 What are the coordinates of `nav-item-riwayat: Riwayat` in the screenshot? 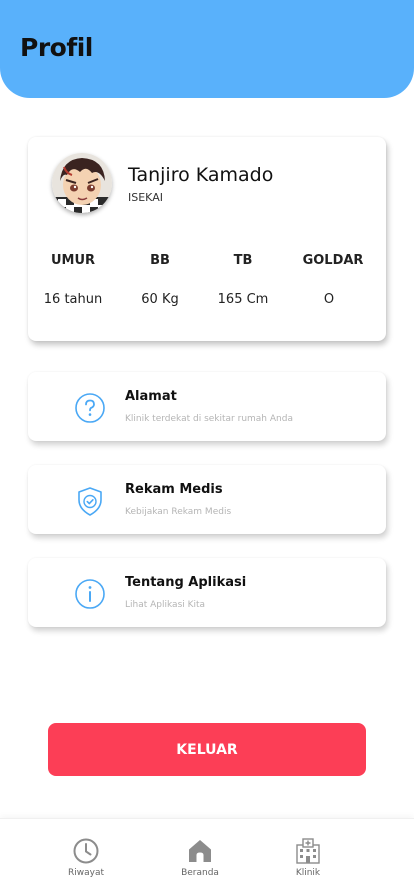 It's located at (86, 857).